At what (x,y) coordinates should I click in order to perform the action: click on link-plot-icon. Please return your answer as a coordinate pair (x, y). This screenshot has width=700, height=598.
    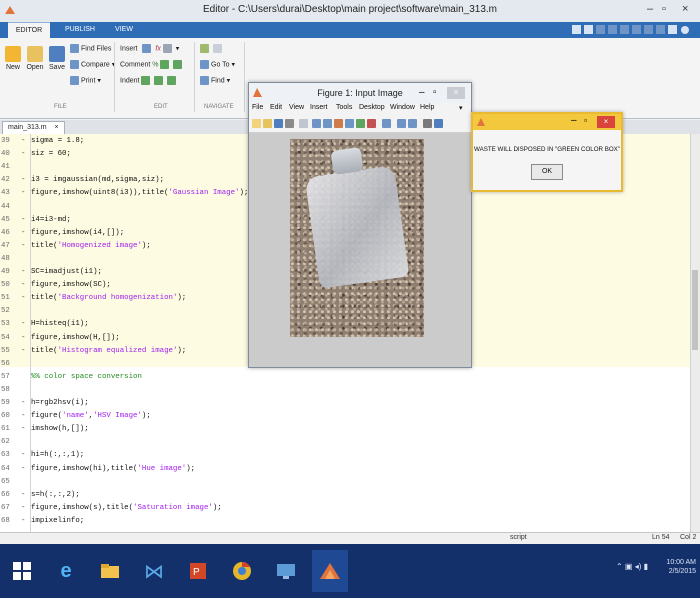
    Looking at the image, I should click on (386, 123).